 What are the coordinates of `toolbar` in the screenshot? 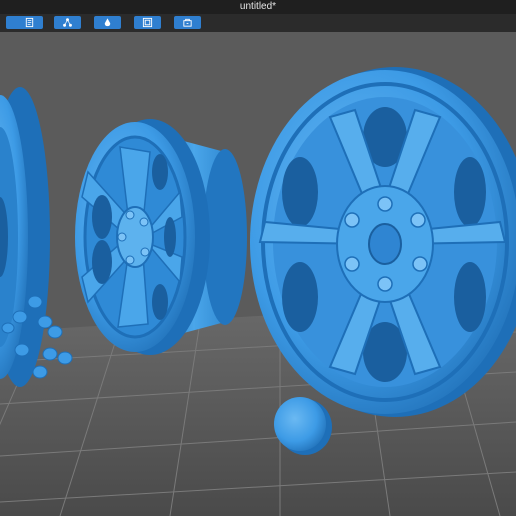 It's located at (258, 23).